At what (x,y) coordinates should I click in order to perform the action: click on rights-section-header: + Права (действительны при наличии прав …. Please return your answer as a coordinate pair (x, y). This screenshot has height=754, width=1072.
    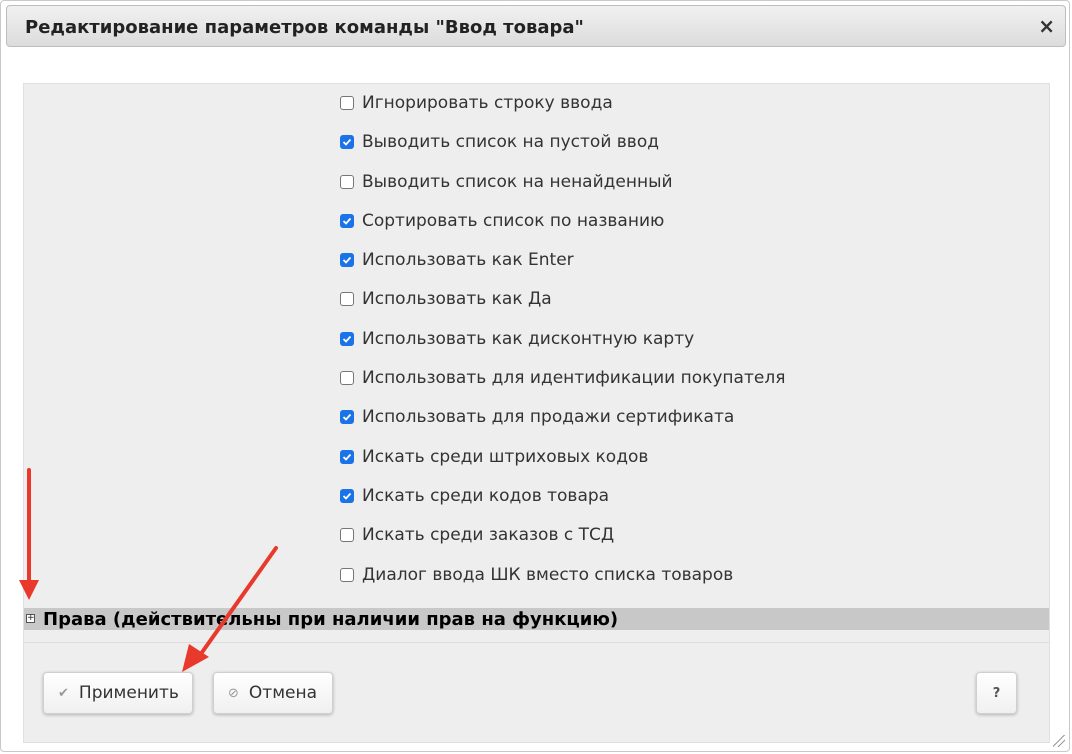
    Looking at the image, I should click on (536, 619).